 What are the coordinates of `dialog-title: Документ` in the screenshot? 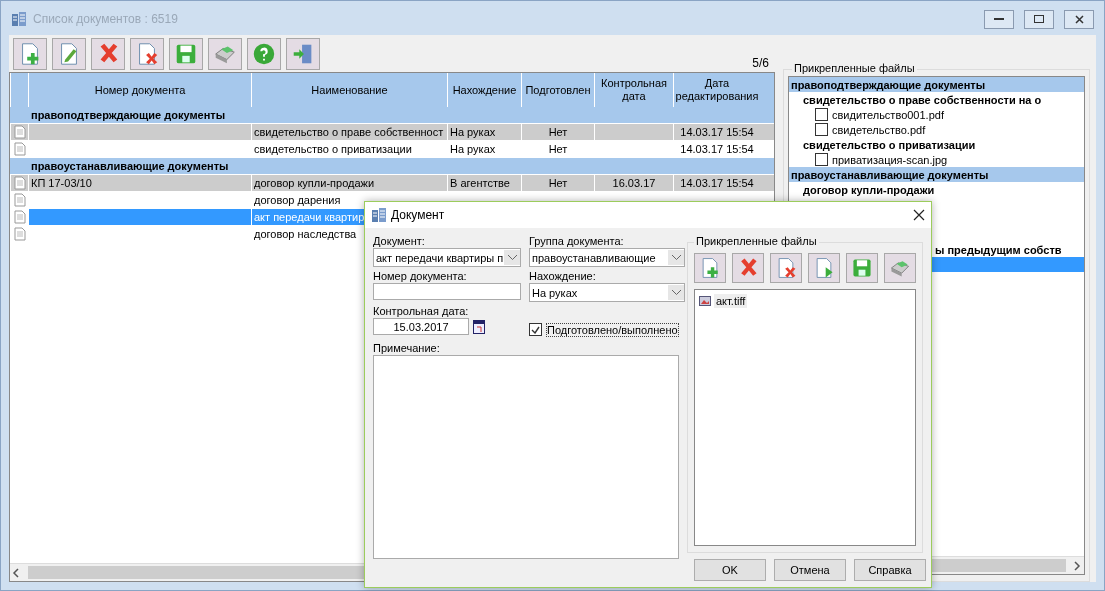 It's located at (418, 215).